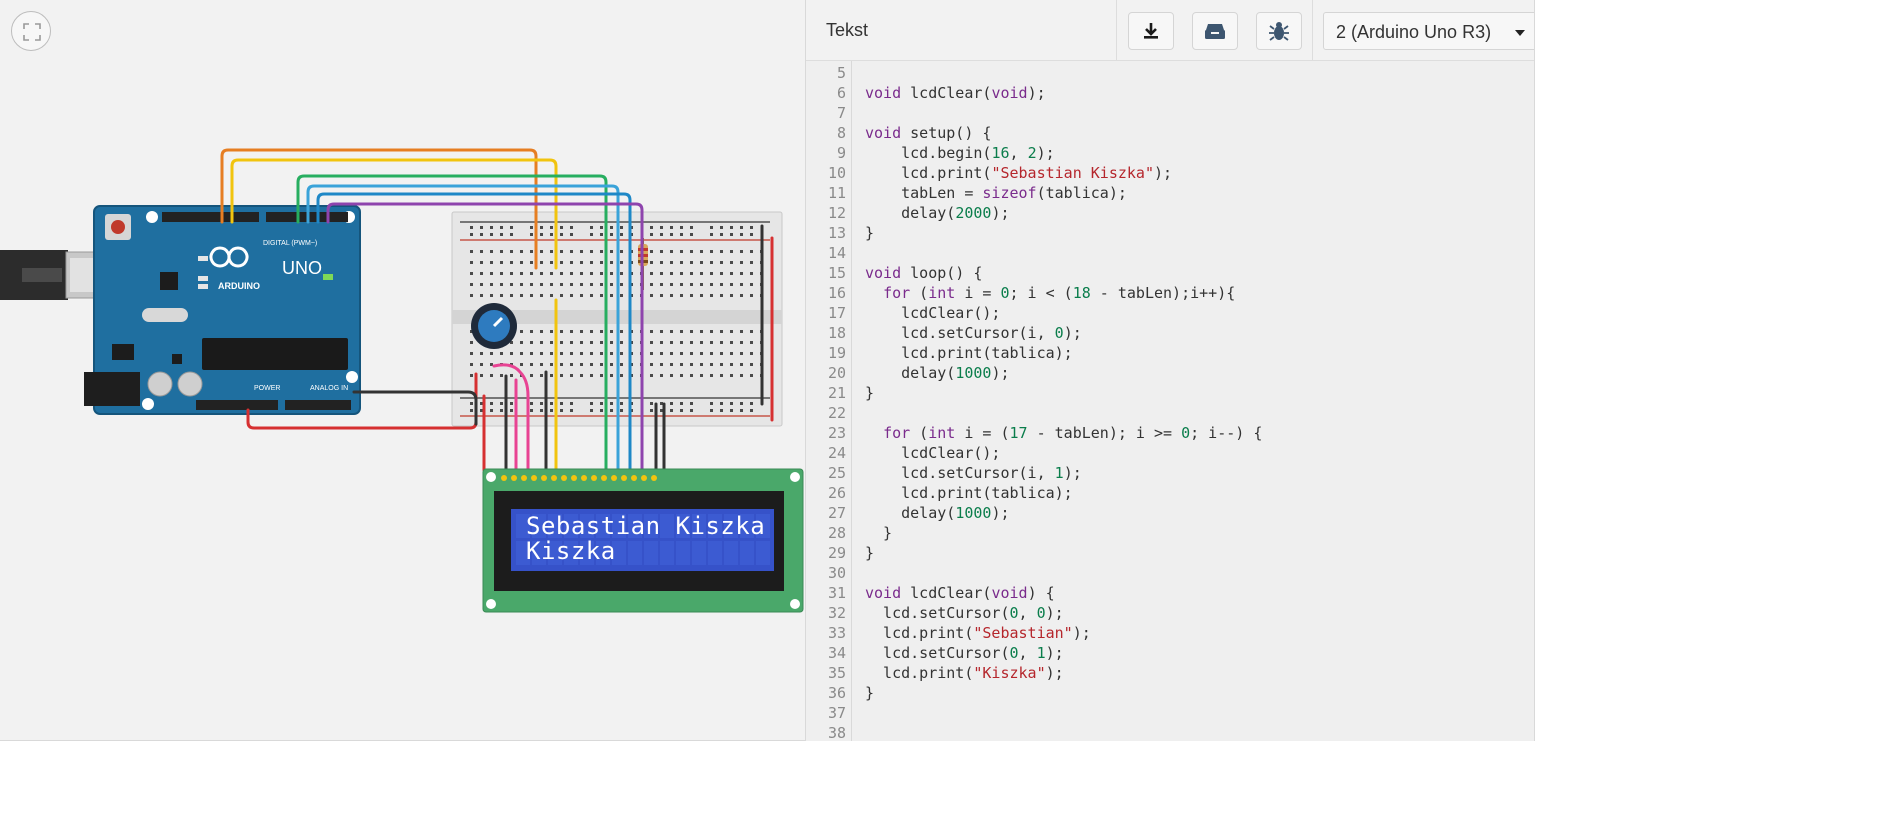 The width and height of the screenshot is (1895, 815). What do you see at coordinates (1170, 193) in the screenshot?
I see `code-line: 11 tabLen = sizeof(tablica);` at bounding box center [1170, 193].